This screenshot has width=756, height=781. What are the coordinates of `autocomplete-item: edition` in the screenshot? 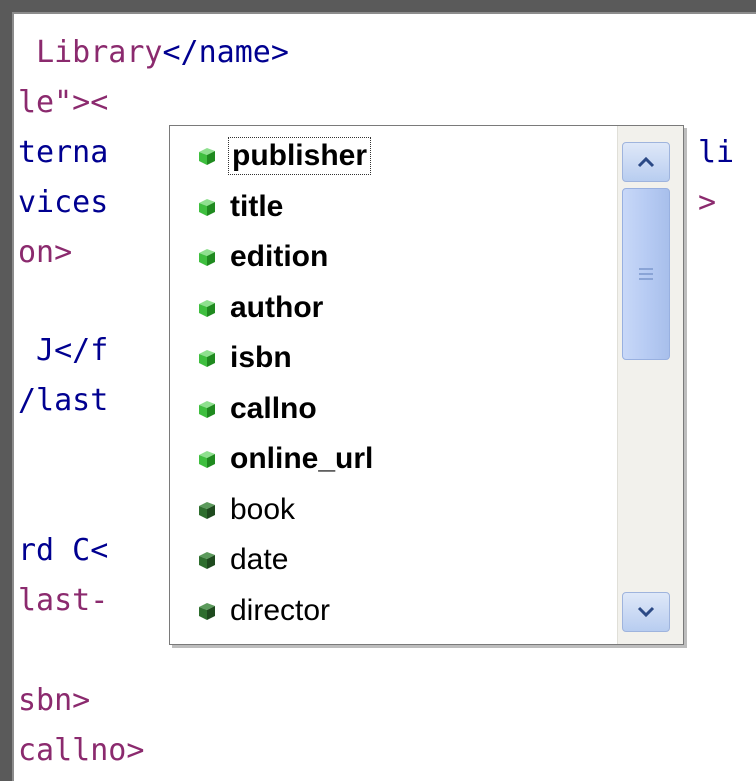 It's located at (262, 257).